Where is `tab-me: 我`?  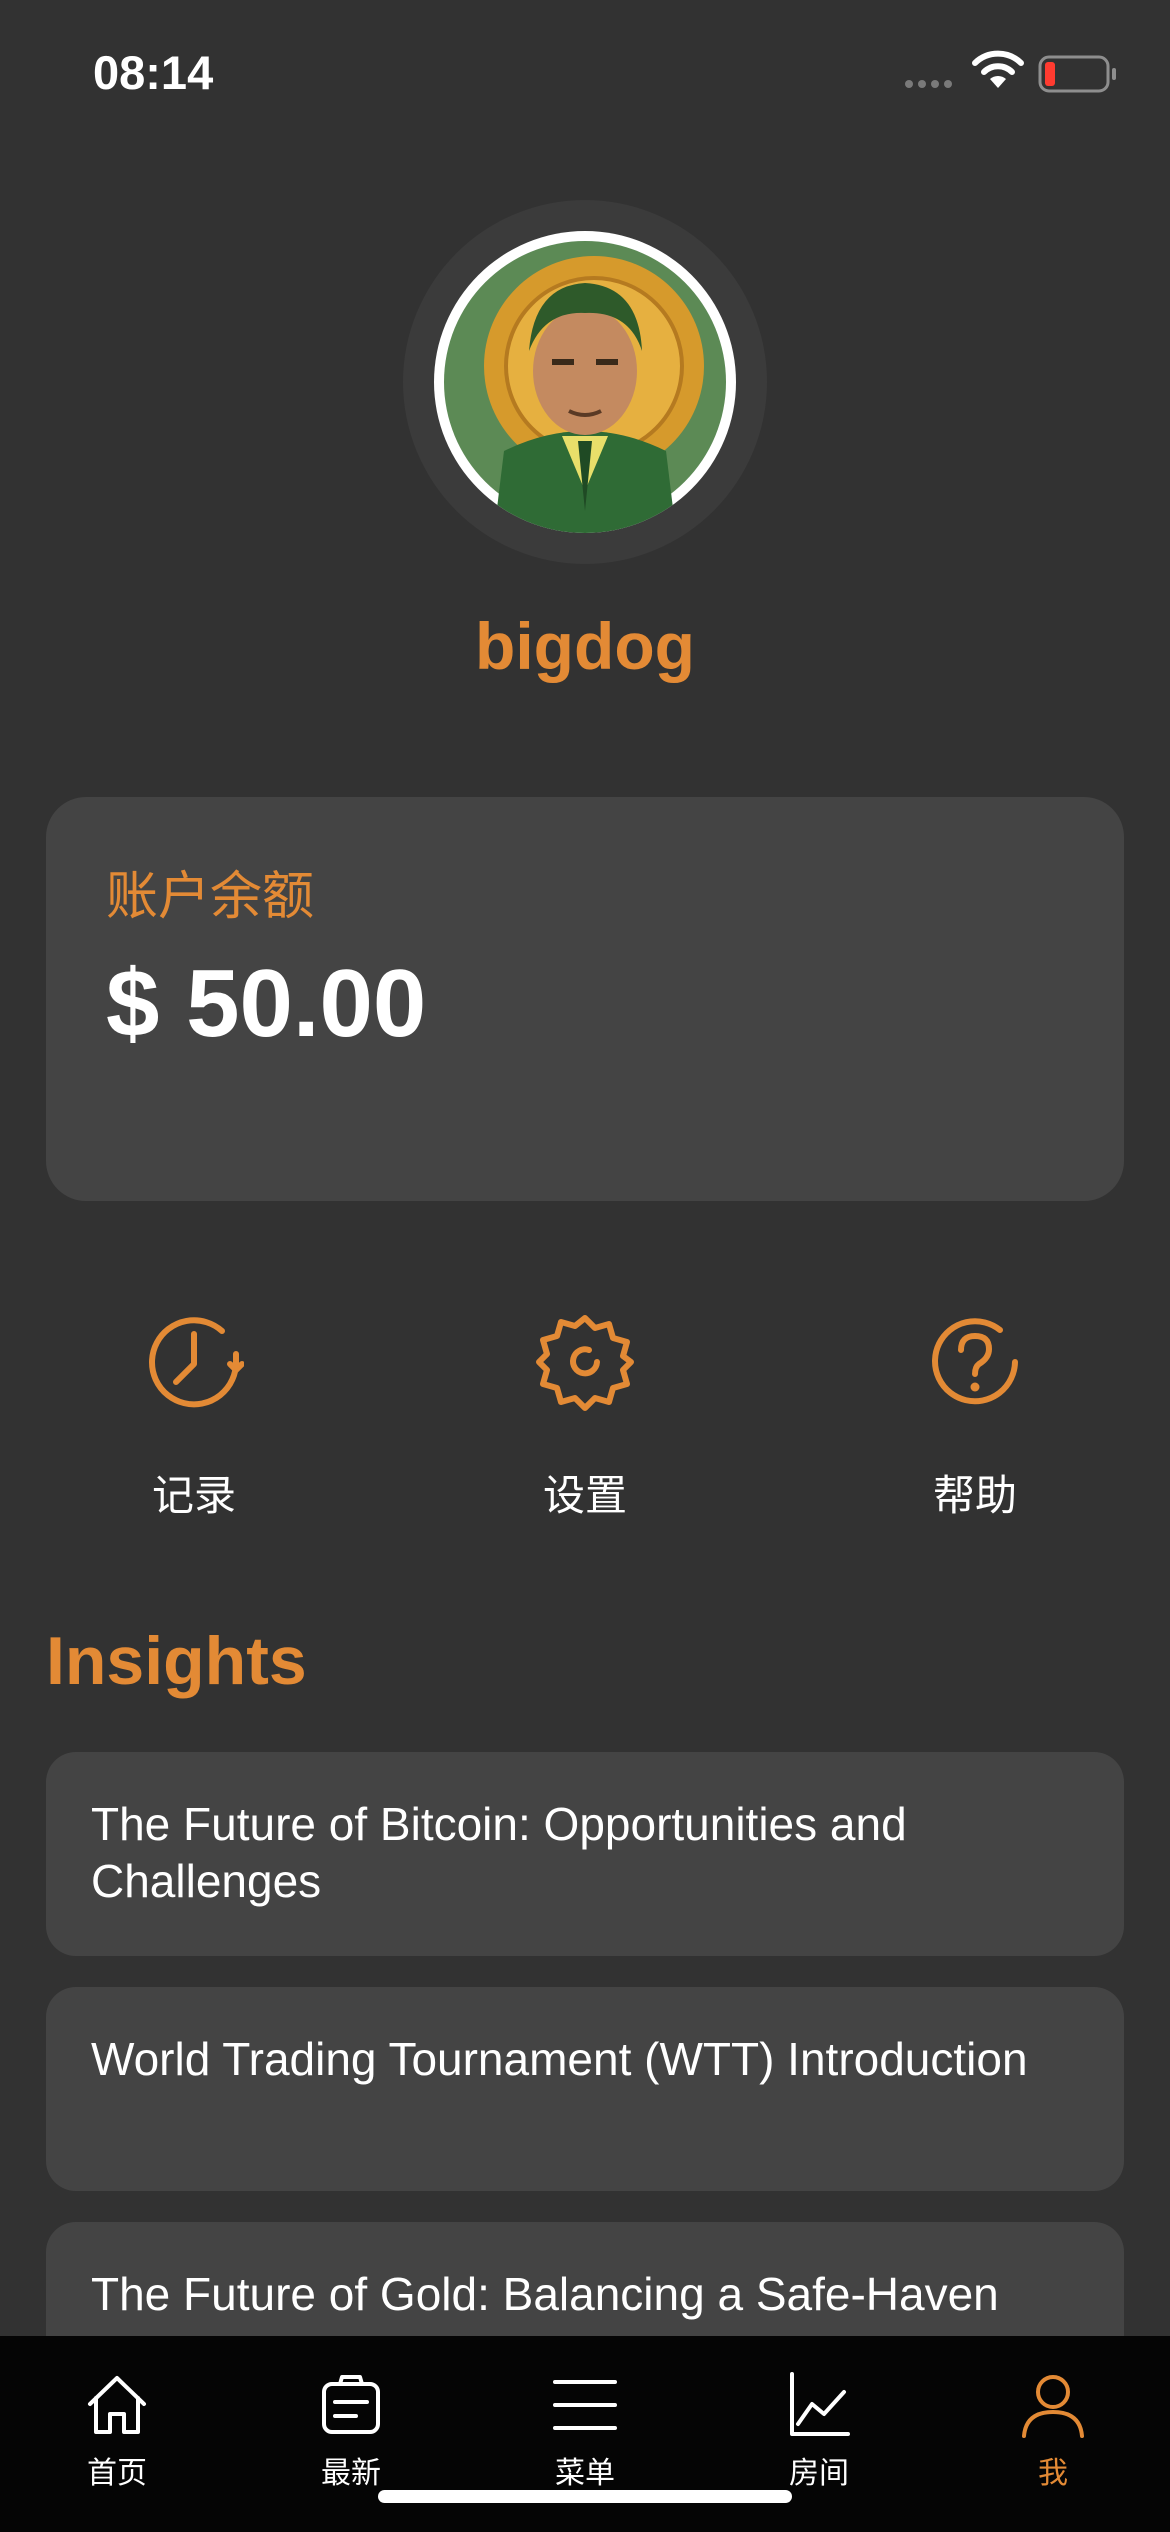 tab-me: 我 is located at coordinates (1053, 2432).